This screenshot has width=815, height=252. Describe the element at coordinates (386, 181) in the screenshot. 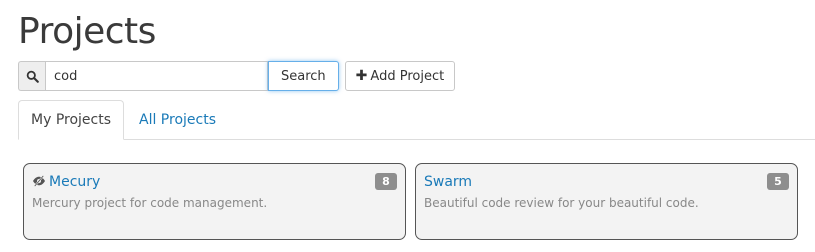

I see `count-badge: 8` at that location.